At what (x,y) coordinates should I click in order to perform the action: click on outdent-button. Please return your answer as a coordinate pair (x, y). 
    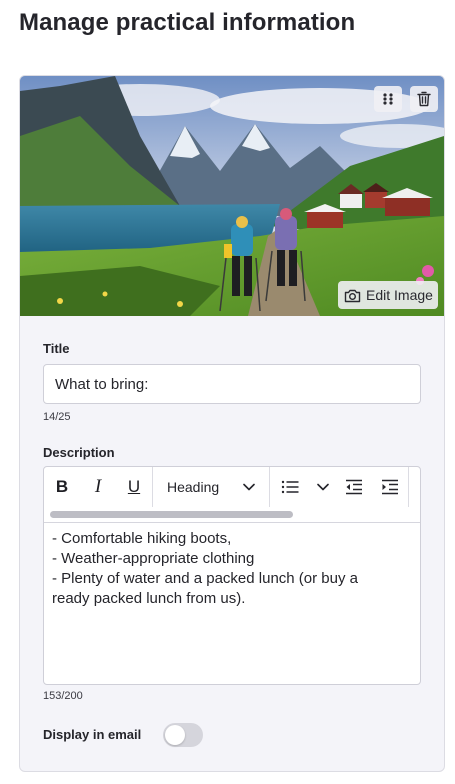
    Looking at the image, I should click on (354, 487).